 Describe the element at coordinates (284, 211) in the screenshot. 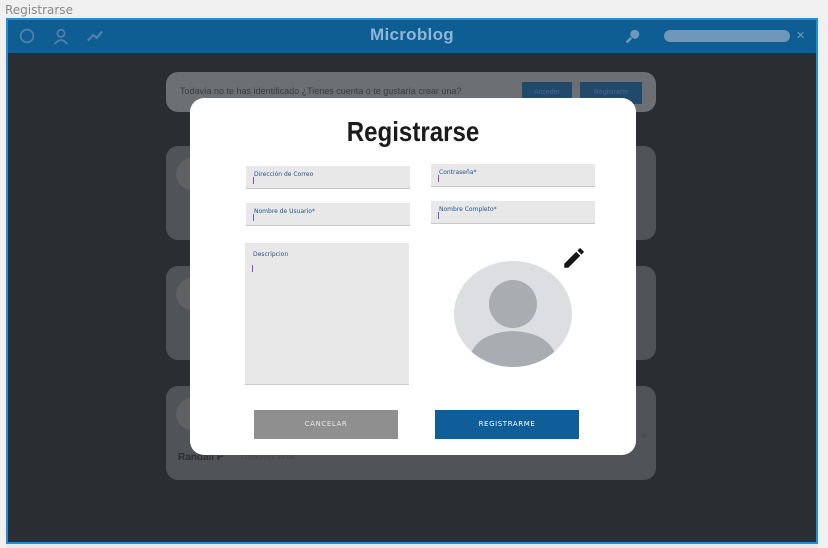

I see `username-label: Nombre de Usuario*` at that location.